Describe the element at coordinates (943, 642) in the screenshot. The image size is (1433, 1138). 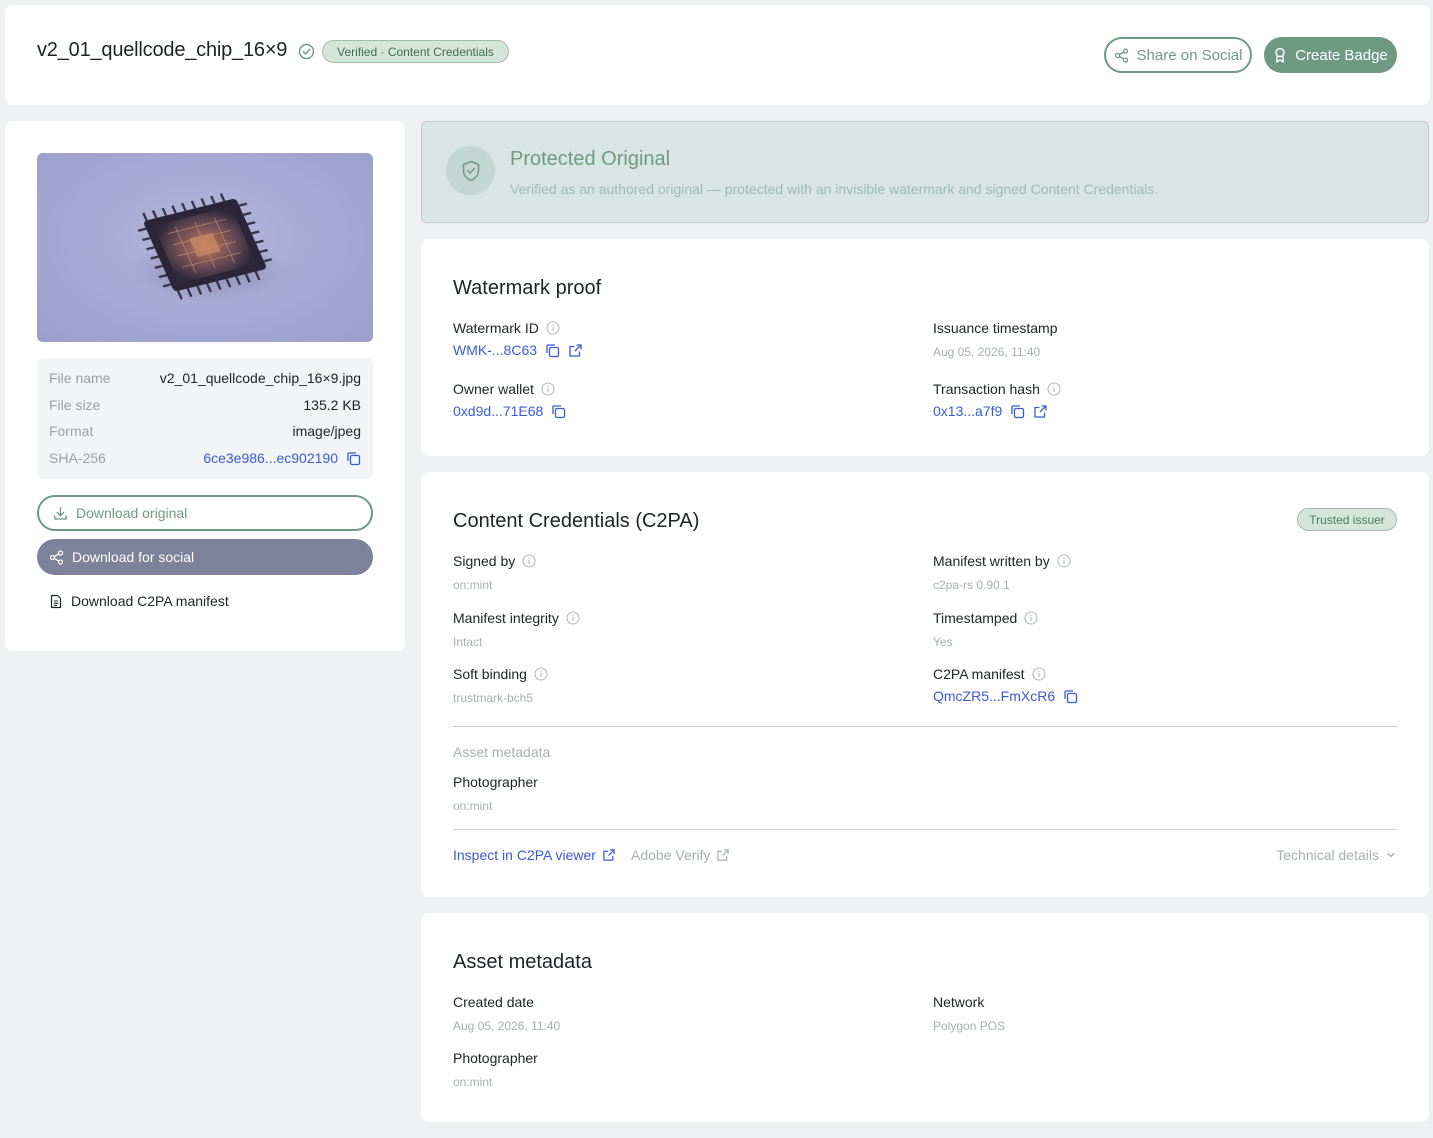
I see `timestamped-value: Yes` at that location.